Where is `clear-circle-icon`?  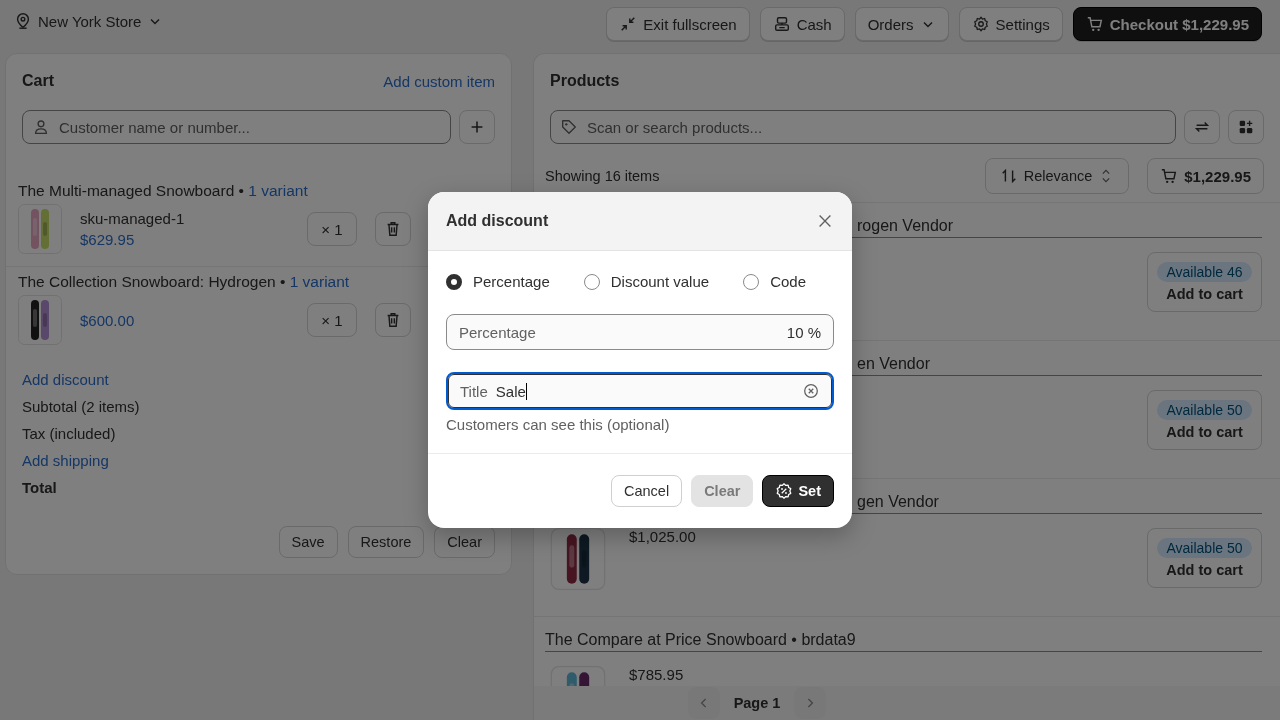
clear-circle-icon is located at coordinates (811, 391).